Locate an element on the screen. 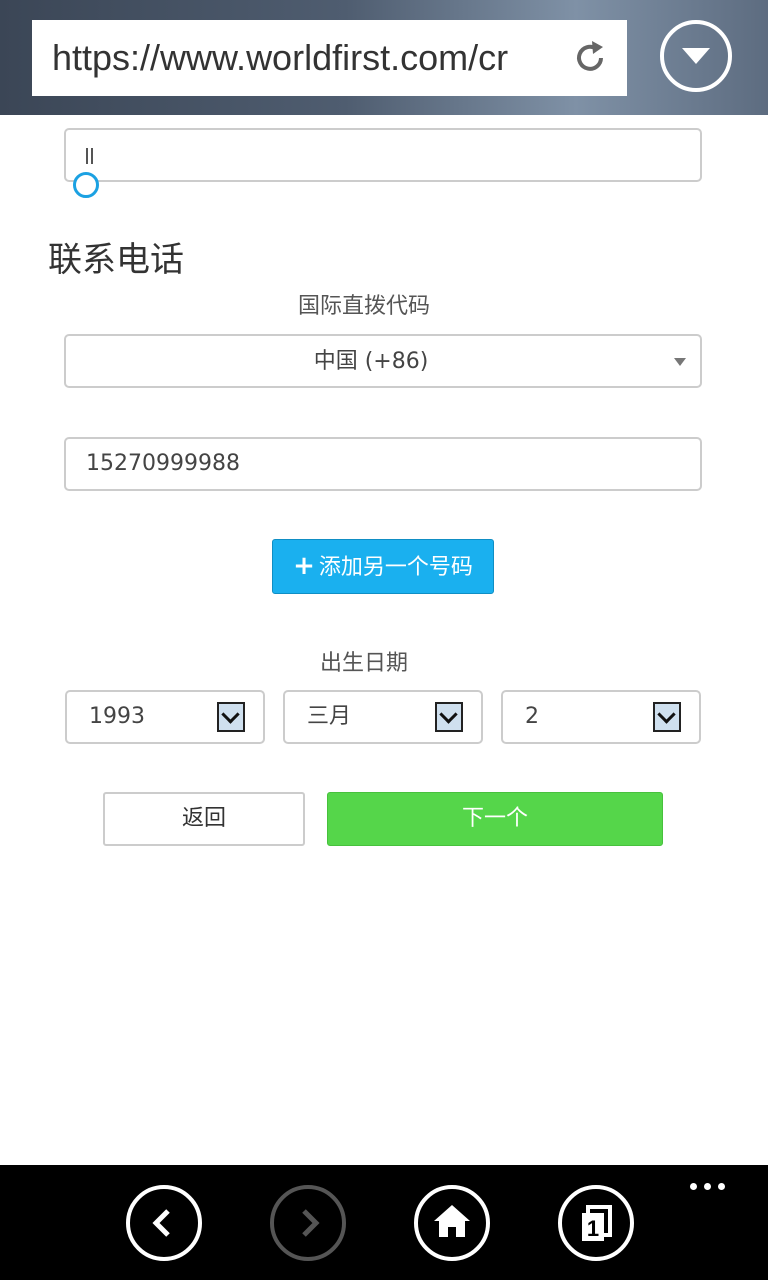  tabs-icon: 1 is located at coordinates (596, 1223).